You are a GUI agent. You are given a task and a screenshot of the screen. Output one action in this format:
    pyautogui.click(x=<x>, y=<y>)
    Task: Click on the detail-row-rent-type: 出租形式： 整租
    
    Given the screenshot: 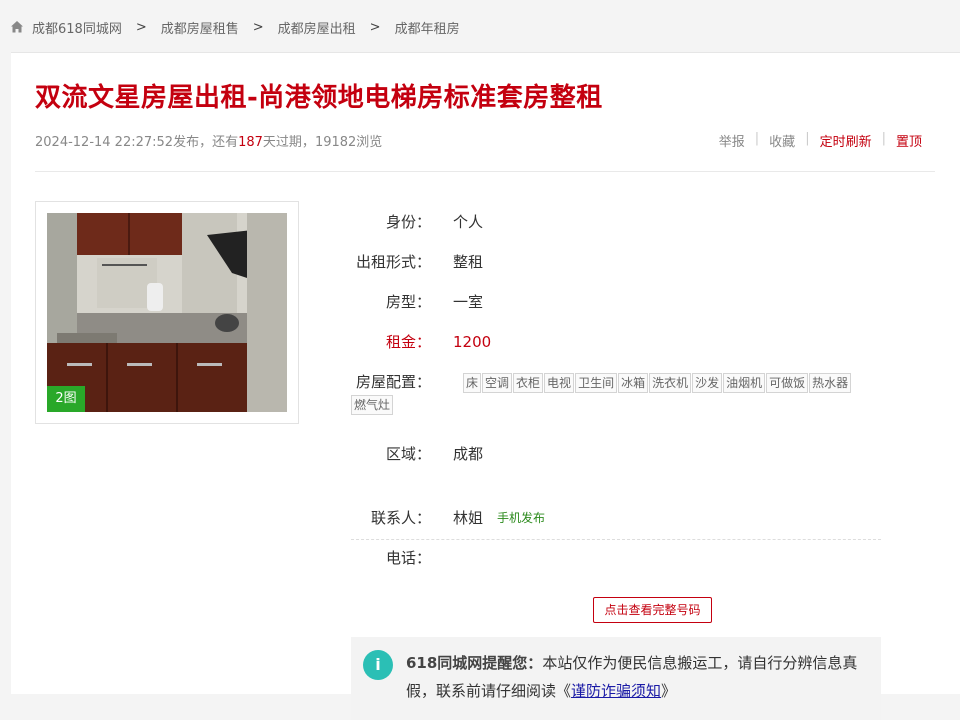 What is the action you would take?
    pyautogui.click(x=417, y=261)
    